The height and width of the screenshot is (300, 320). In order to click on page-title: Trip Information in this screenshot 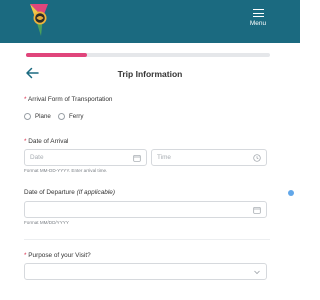, I will do `click(150, 74)`.